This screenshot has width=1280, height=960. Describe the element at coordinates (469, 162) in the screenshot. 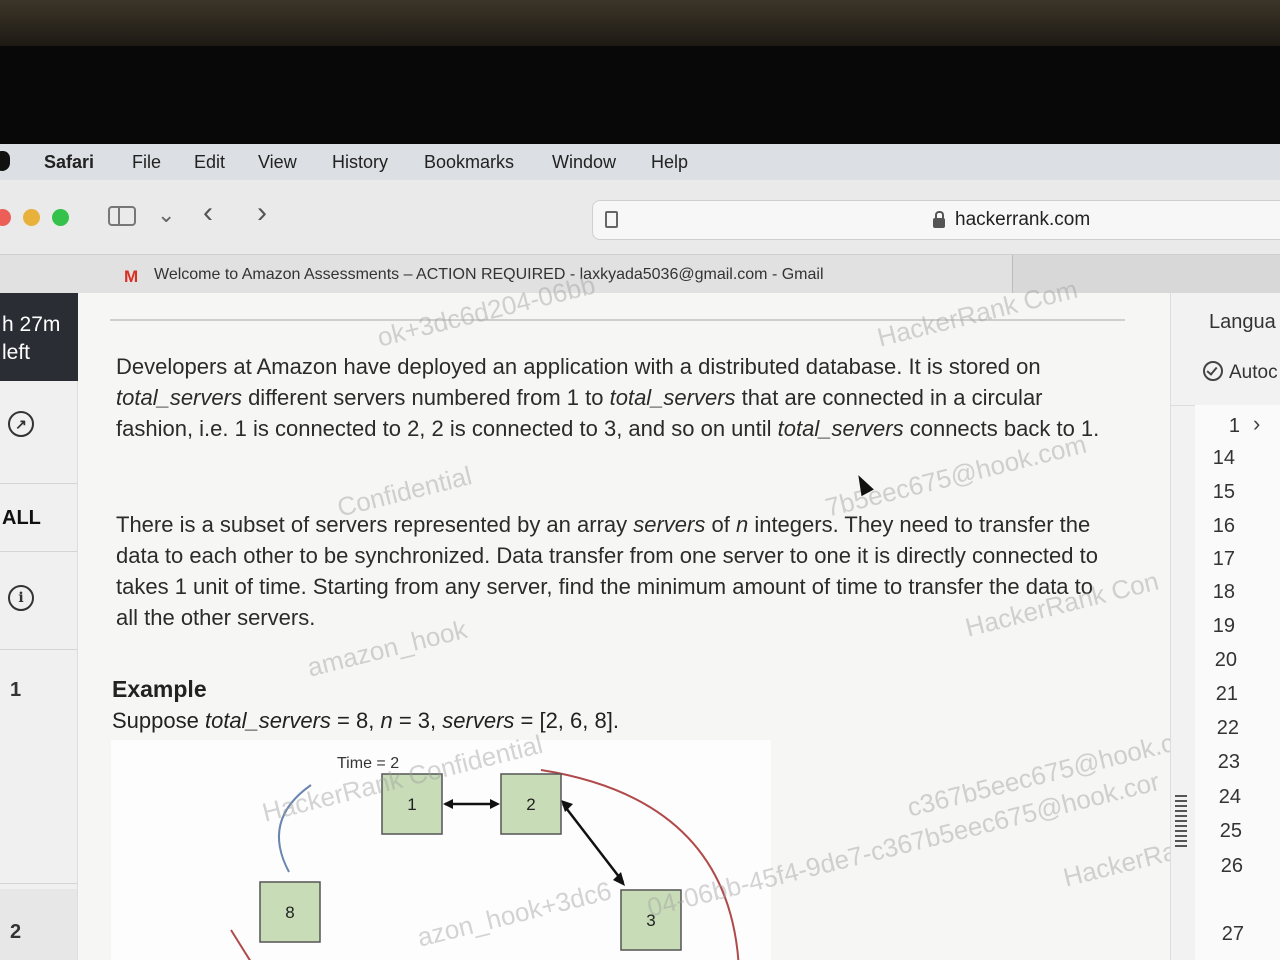

I see `menu-bookmarks: Bookmarks` at that location.